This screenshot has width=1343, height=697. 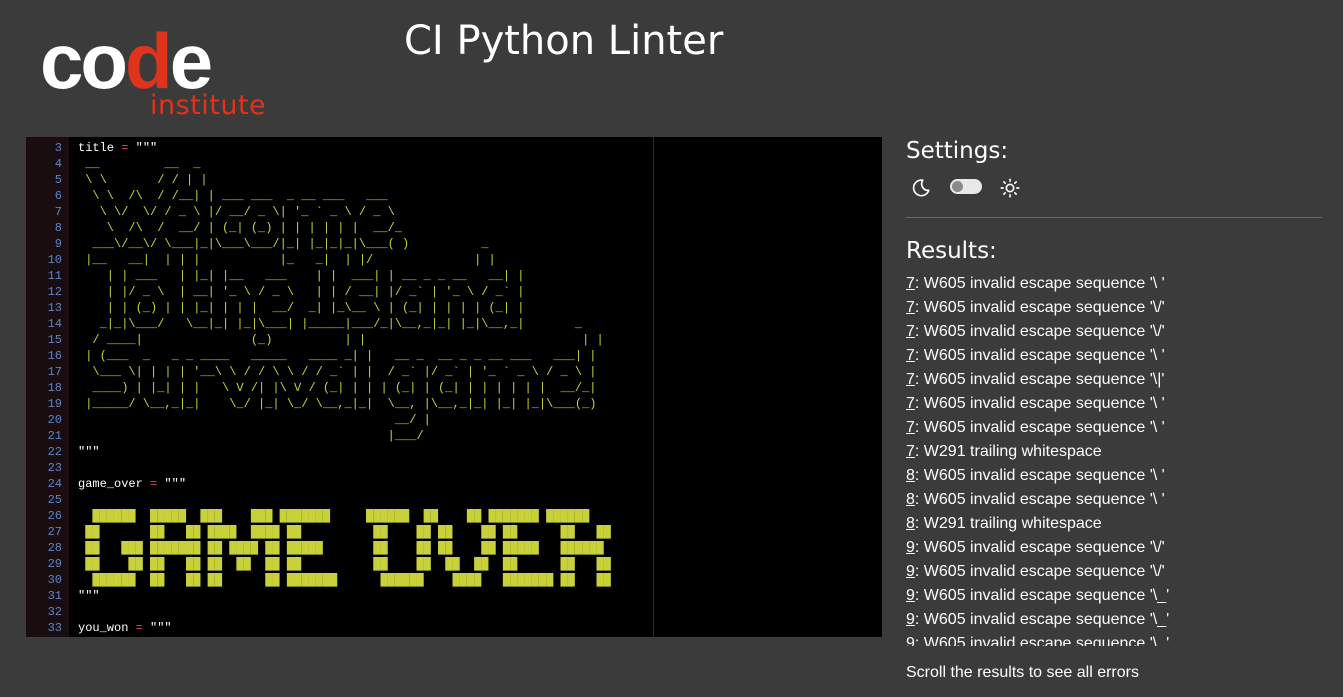 I want to click on editor-ruler, so click(x=653, y=387).